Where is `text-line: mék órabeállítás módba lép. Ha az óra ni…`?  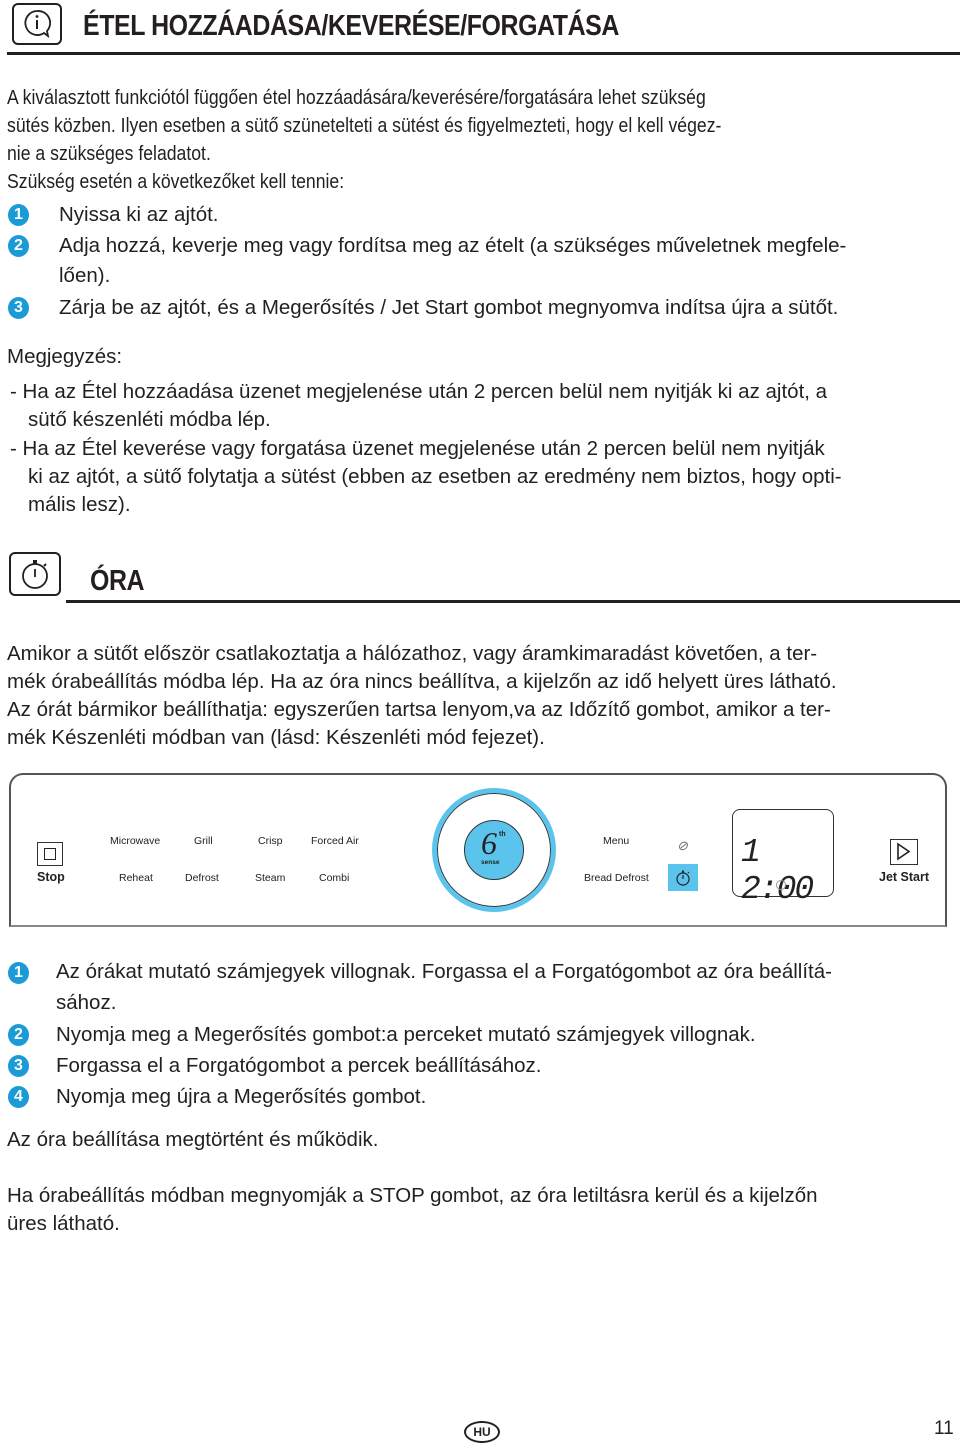 text-line: mék órabeállítás módba lép. Ha az óra ni… is located at coordinates (422, 681).